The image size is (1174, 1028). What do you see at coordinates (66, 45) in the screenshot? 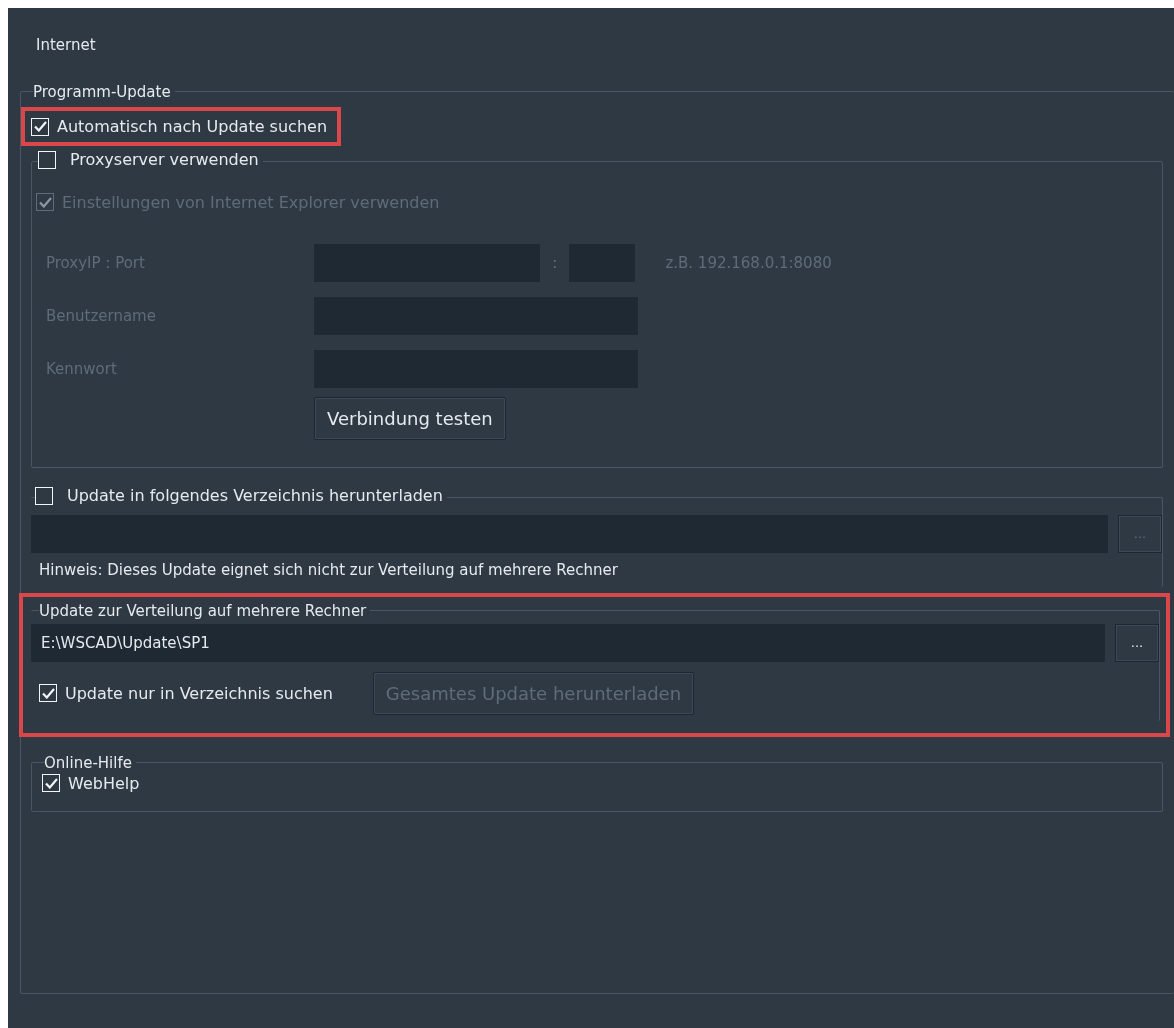
I see `panel-title: Internet` at bounding box center [66, 45].